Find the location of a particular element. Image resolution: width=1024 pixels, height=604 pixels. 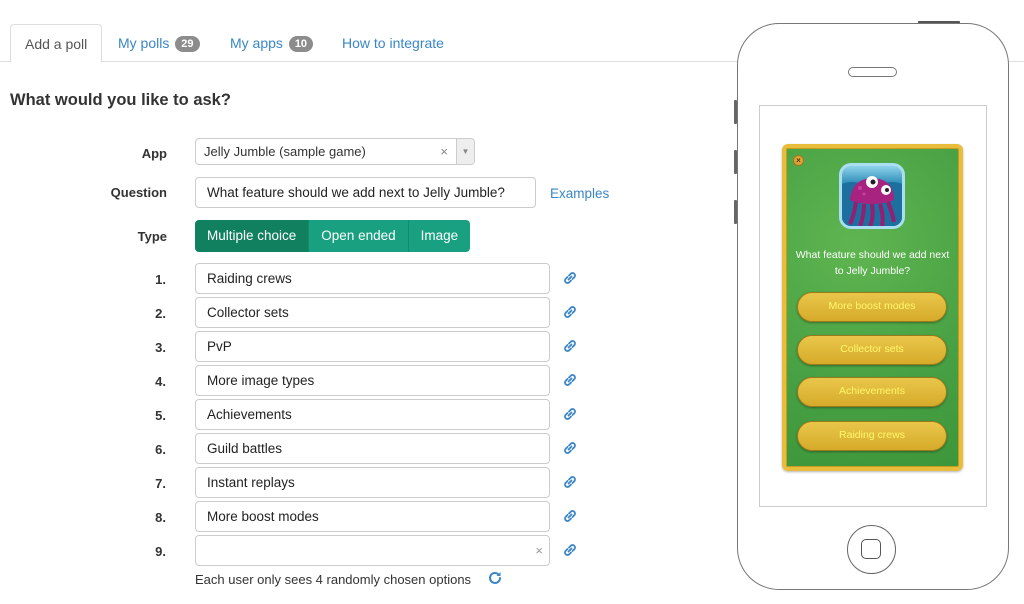

option-number: 6. is located at coordinates (160, 449).